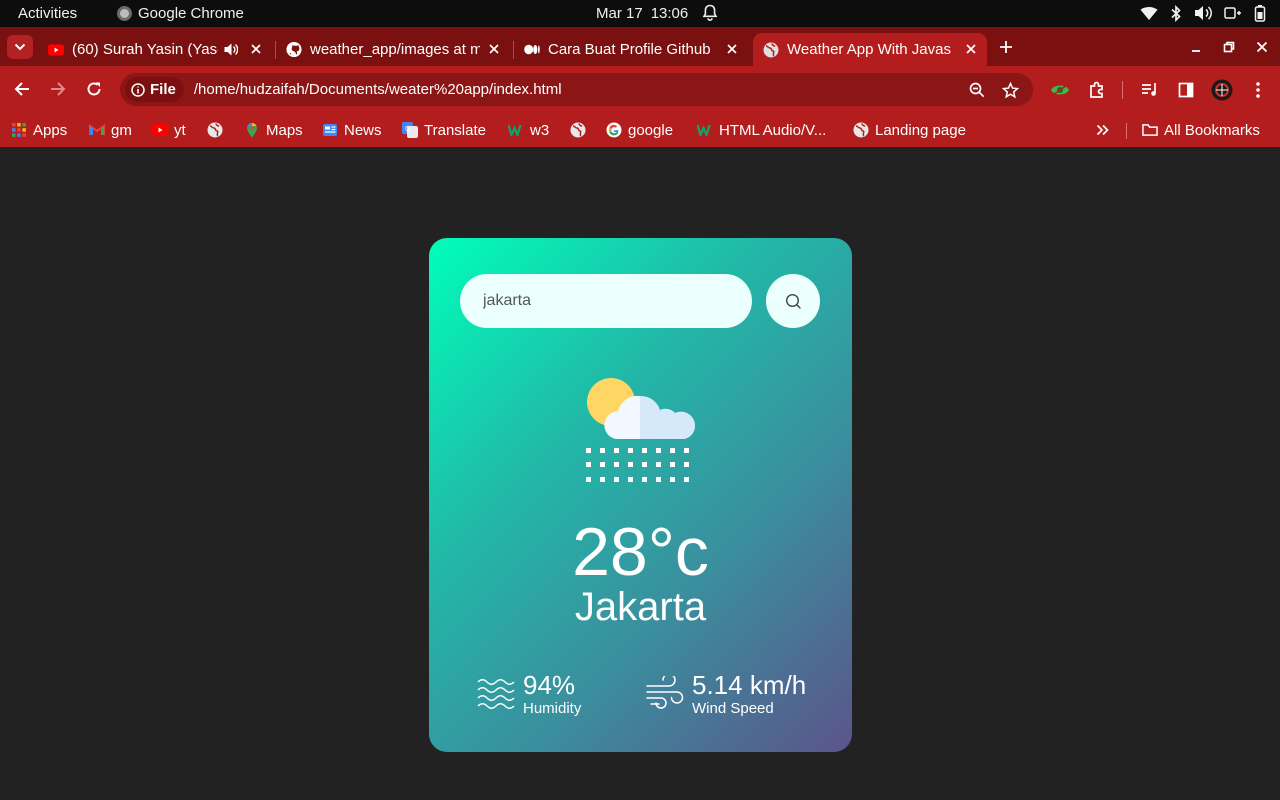 This screenshot has width=1280, height=800. Describe the element at coordinates (191, 13) in the screenshot. I see `app-name: Google Chrome` at that location.